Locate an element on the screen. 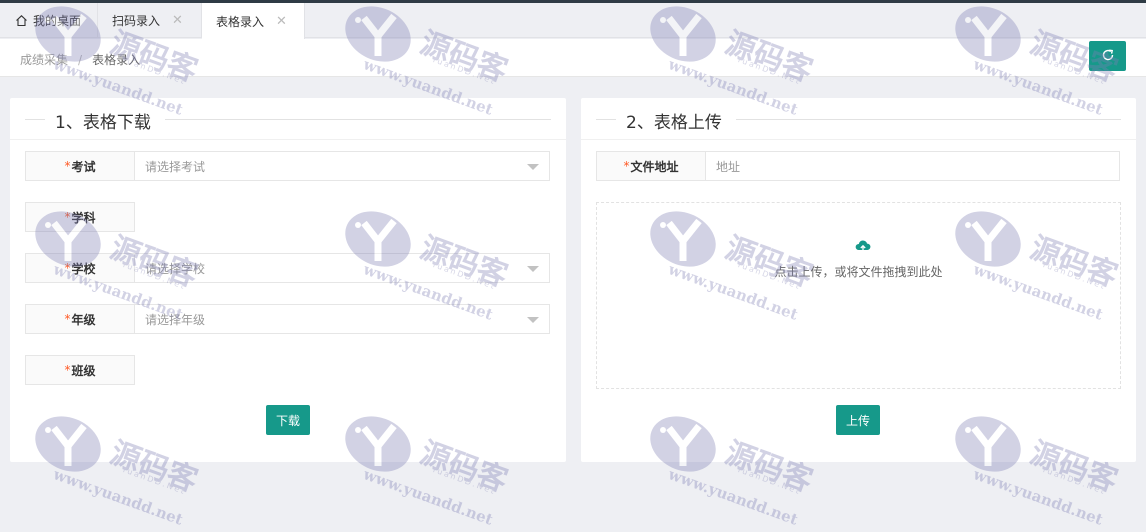  school-field-row: * 学校 请选择学校 is located at coordinates (287, 268).